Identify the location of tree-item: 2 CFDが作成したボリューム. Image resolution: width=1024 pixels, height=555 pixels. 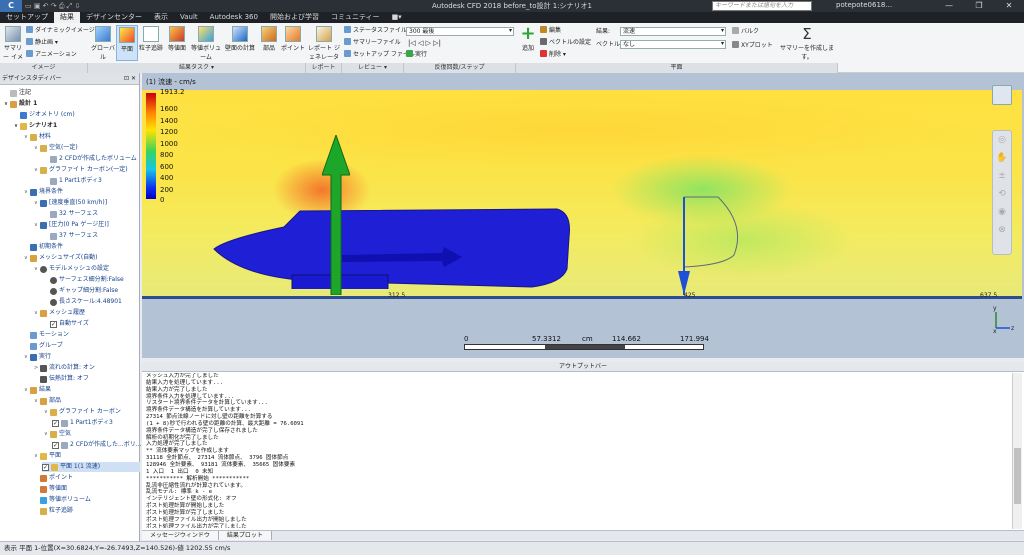
(90, 159).